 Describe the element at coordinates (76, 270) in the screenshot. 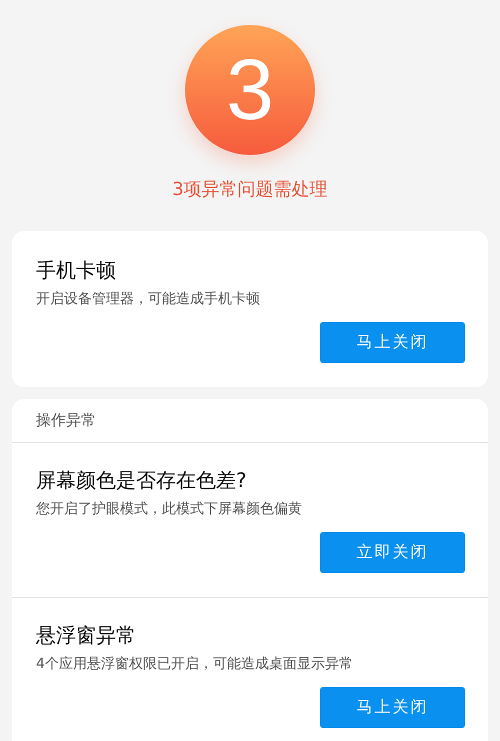

I see `issue-title: 手机卡顿` at that location.